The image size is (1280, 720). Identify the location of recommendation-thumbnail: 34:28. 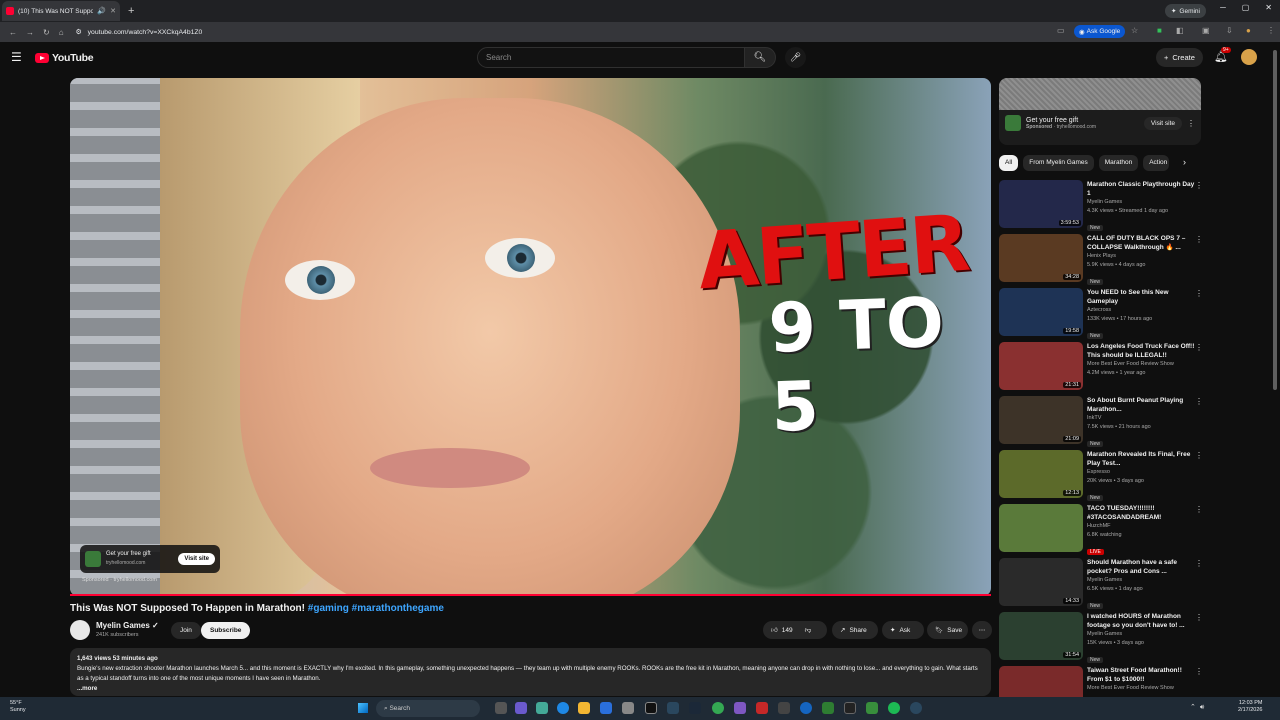
(1041, 258).